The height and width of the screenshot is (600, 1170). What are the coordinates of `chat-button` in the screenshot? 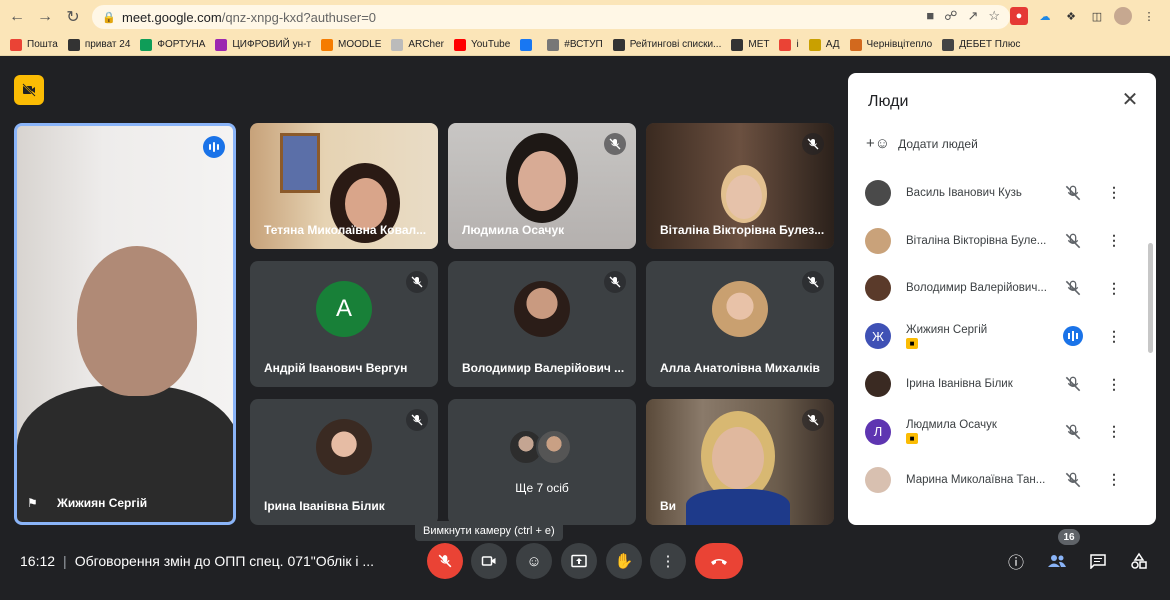 It's located at (1098, 561).